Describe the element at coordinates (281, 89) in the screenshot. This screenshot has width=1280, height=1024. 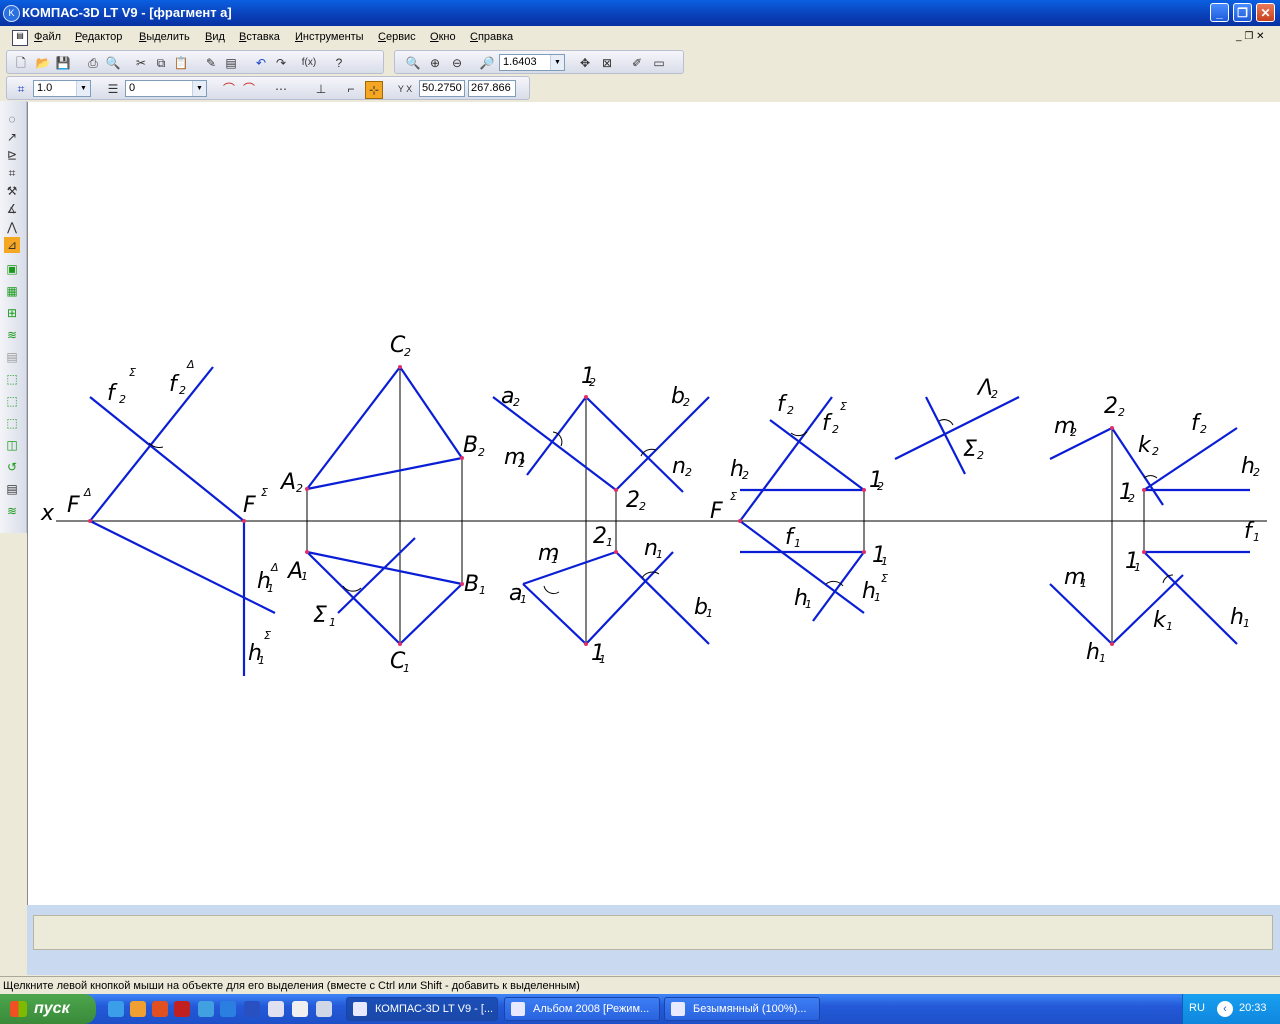
I see `grid-icon: ⋯` at that location.